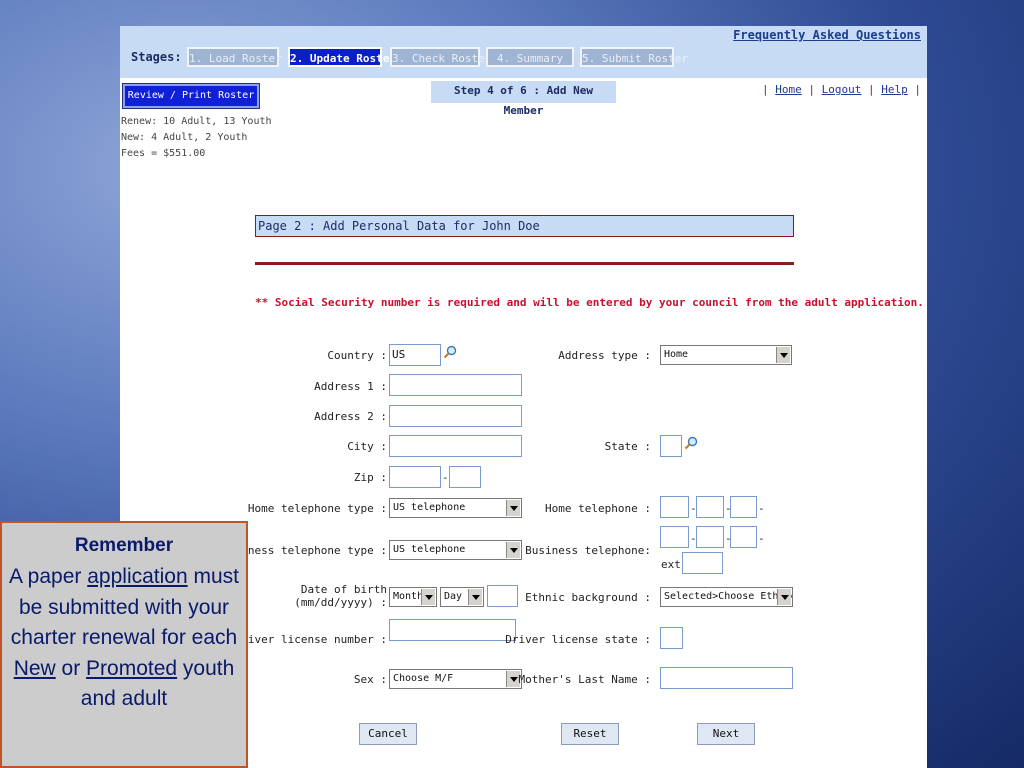 The width and height of the screenshot is (1024, 768). I want to click on business-phone-dash: -, so click(761, 538).